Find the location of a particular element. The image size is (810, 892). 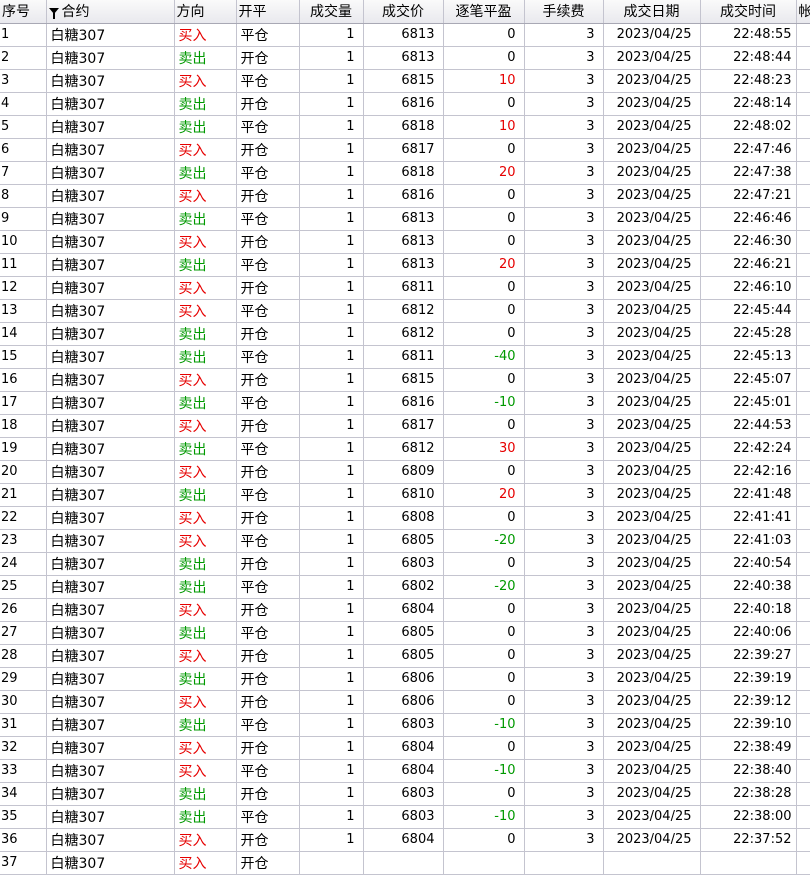

row-price: 6806 is located at coordinates (403, 679).